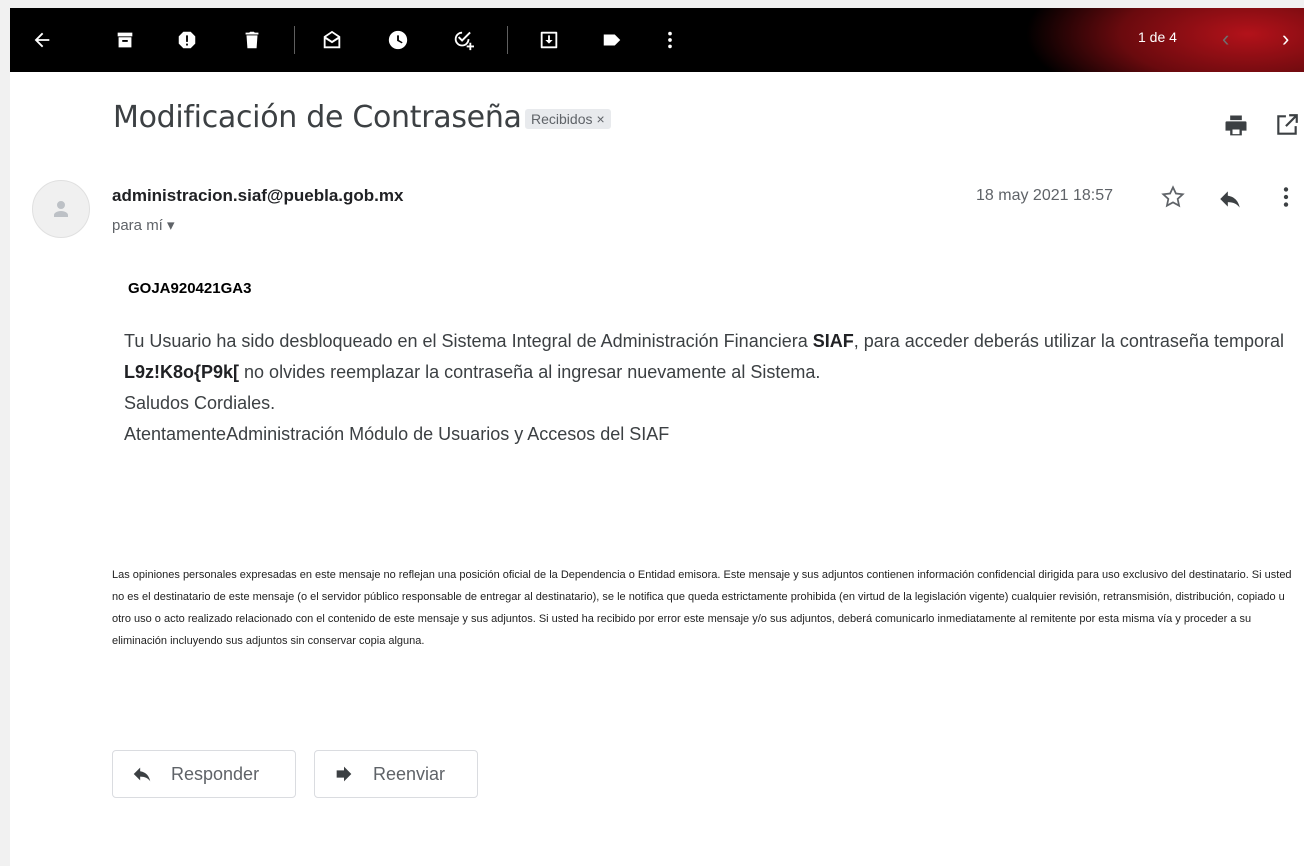  Describe the element at coordinates (1288, 126) in the screenshot. I see `open-in-new-window-icon` at that location.